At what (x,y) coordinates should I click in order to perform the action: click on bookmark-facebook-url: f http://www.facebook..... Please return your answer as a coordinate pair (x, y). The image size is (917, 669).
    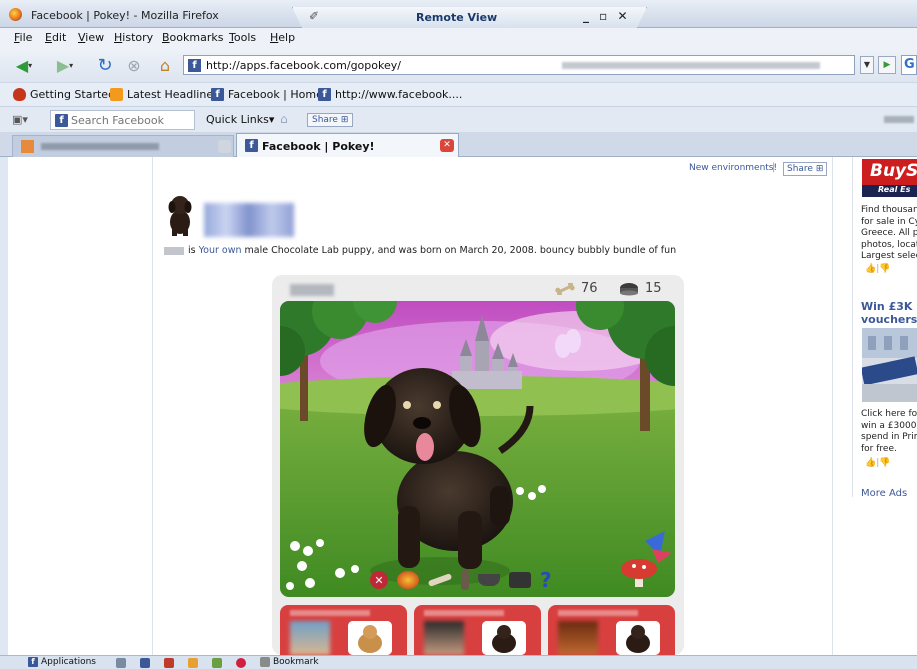
    Looking at the image, I should click on (390, 94).